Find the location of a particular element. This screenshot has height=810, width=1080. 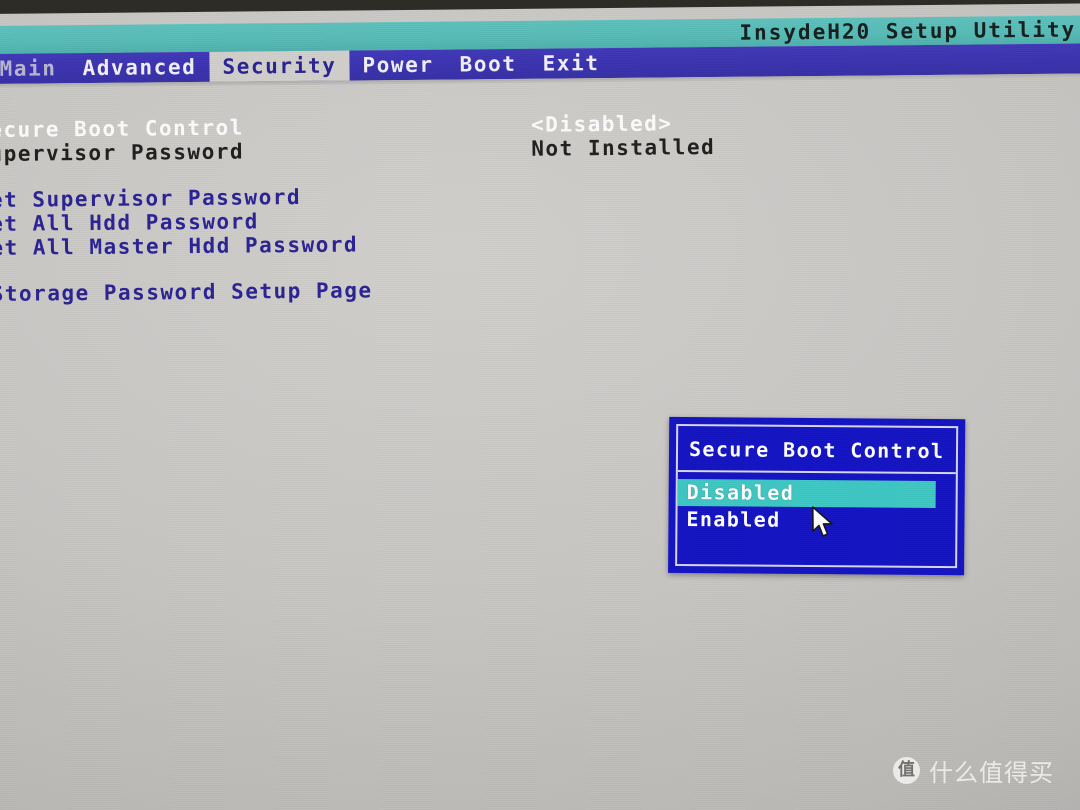

set-supervisor-password-label: Set Supervisor Password is located at coordinates (151, 198).